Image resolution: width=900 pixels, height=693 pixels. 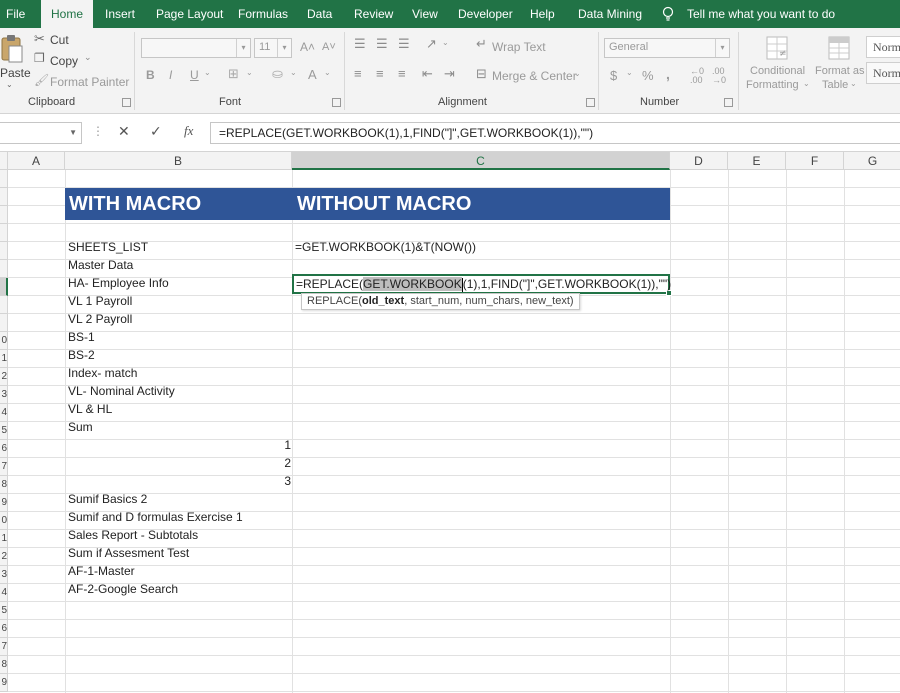 I want to click on sheet-list-item: Index- match, so click(x=102, y=373).